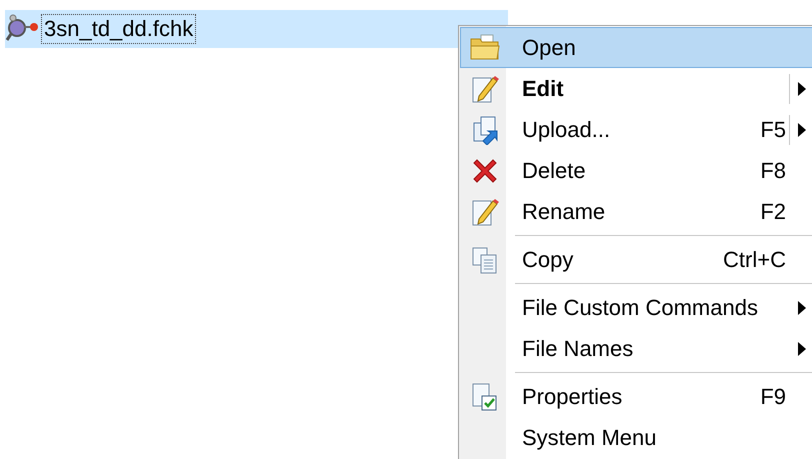  Describe the element at coordinates (636, 437) in the screenshot. I see `menu-item: System Menu` at that location.